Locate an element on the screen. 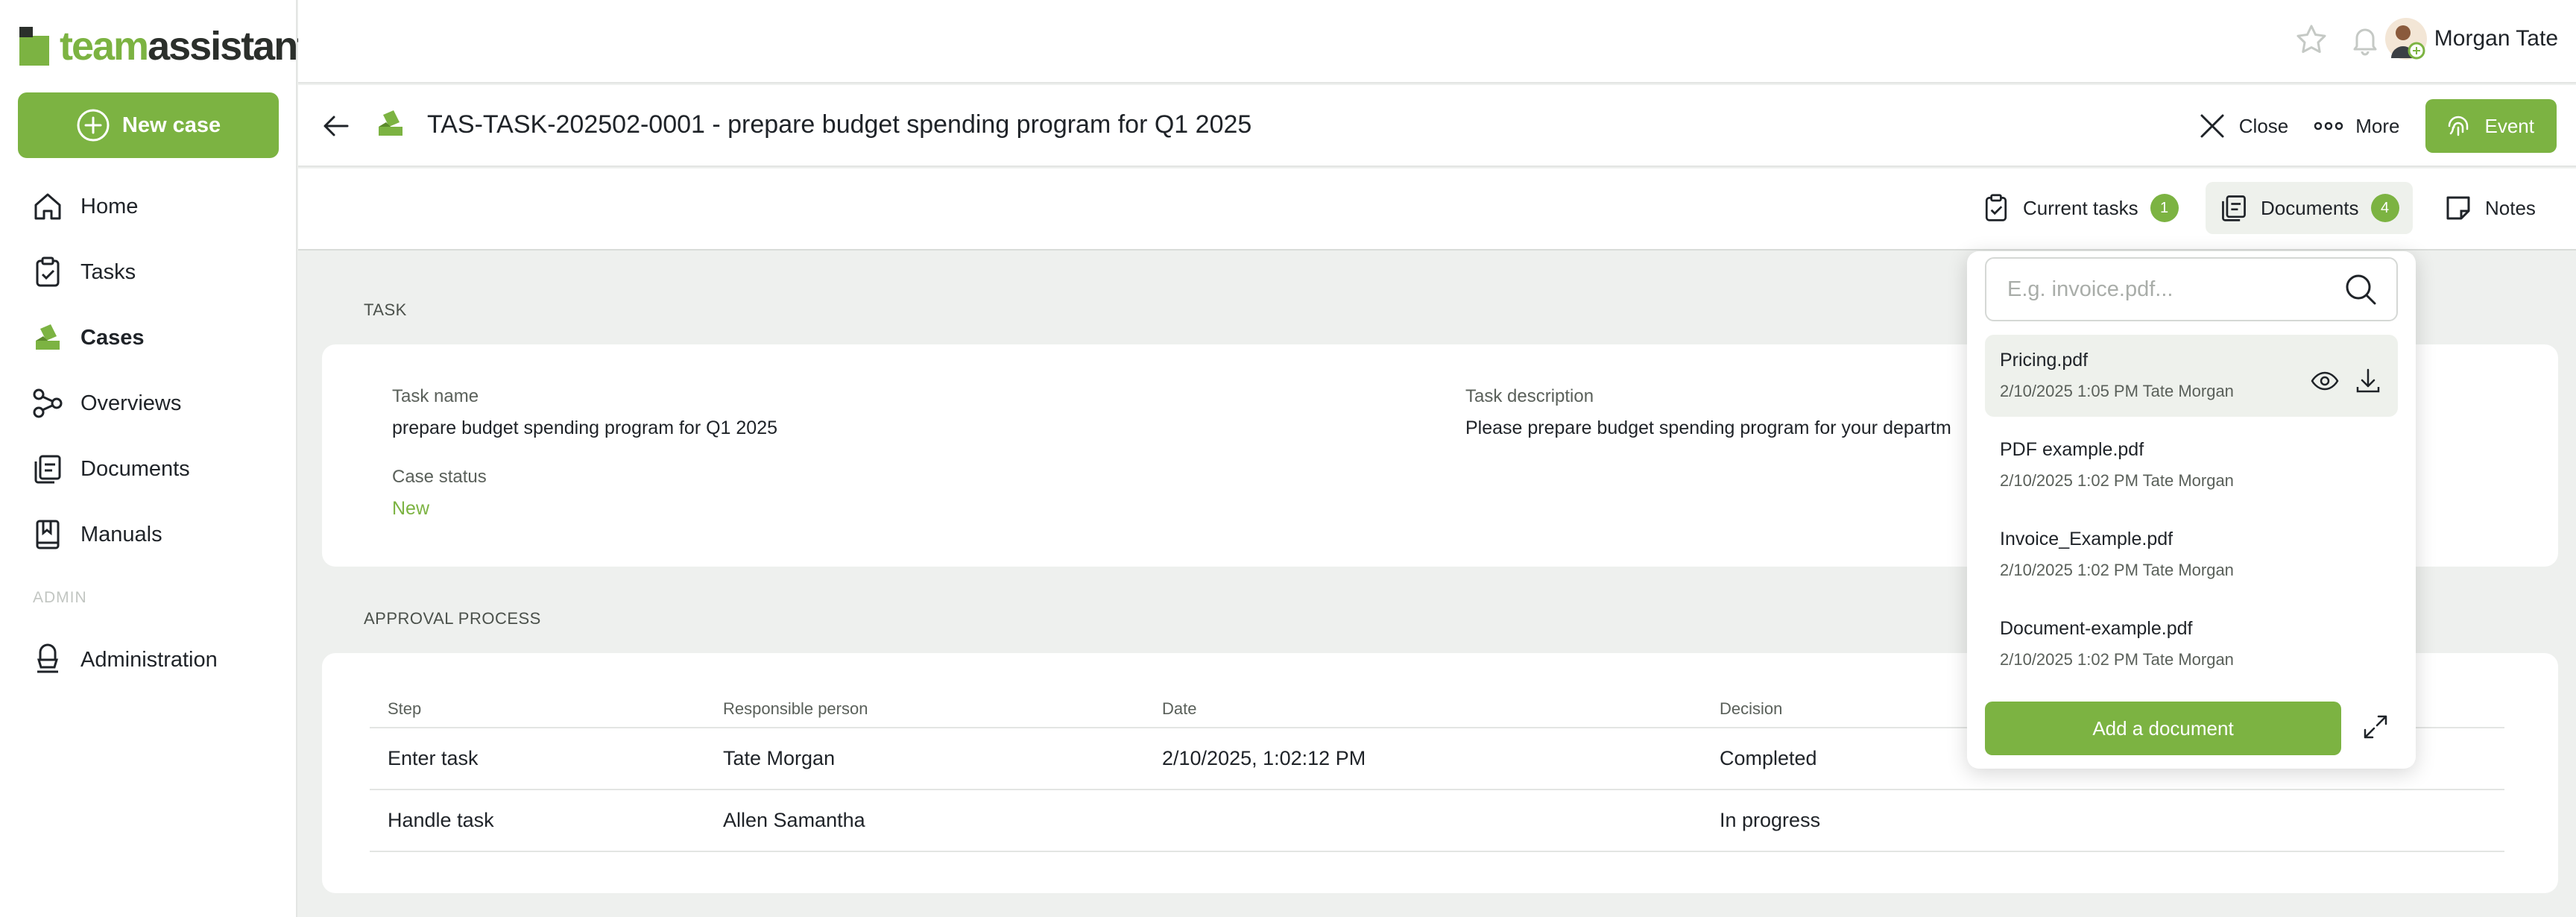 The image size is (2576, 917). tab-label: Documents is located at coordinates (2310, 207).